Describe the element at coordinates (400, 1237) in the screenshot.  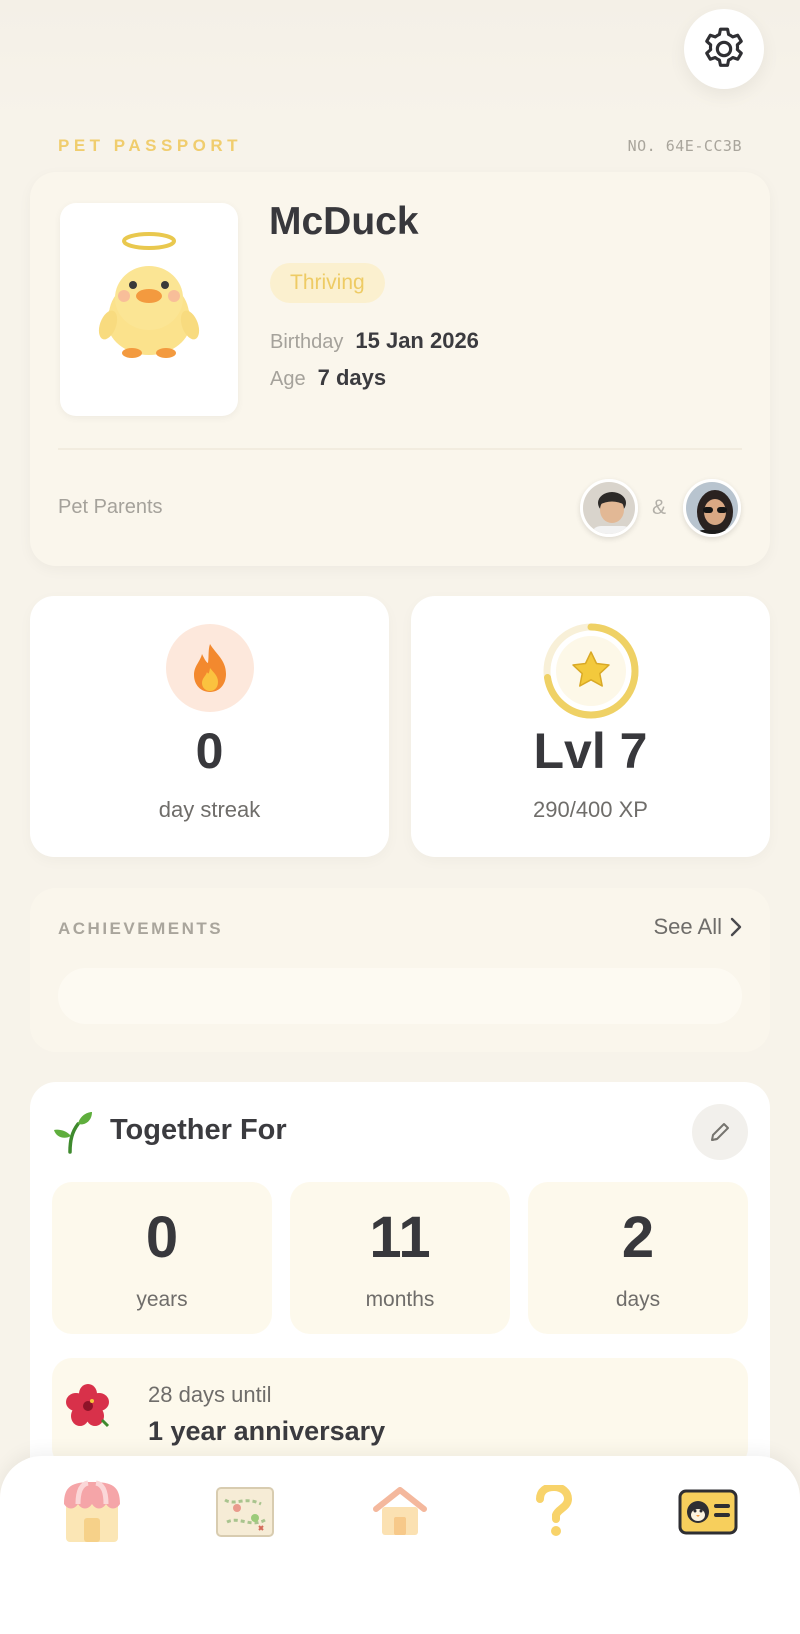
I see `months-value: 11` at that location.